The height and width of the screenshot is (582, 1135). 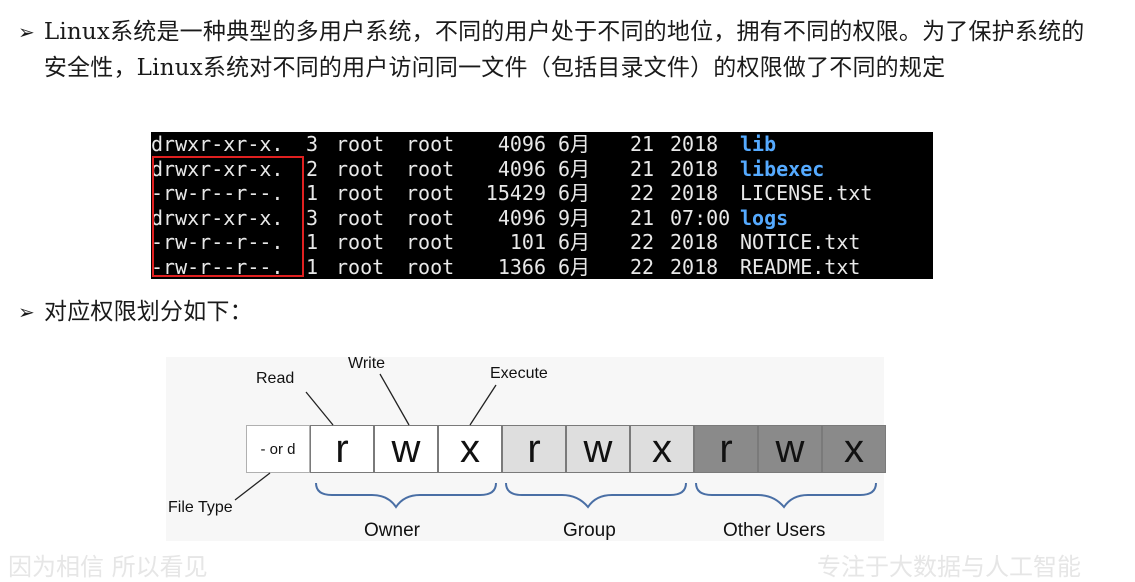 What do you see at coordinates (312, 168) in the screenshot?
I see `ls-links-cell: 2` at bounding box center [312, 168].